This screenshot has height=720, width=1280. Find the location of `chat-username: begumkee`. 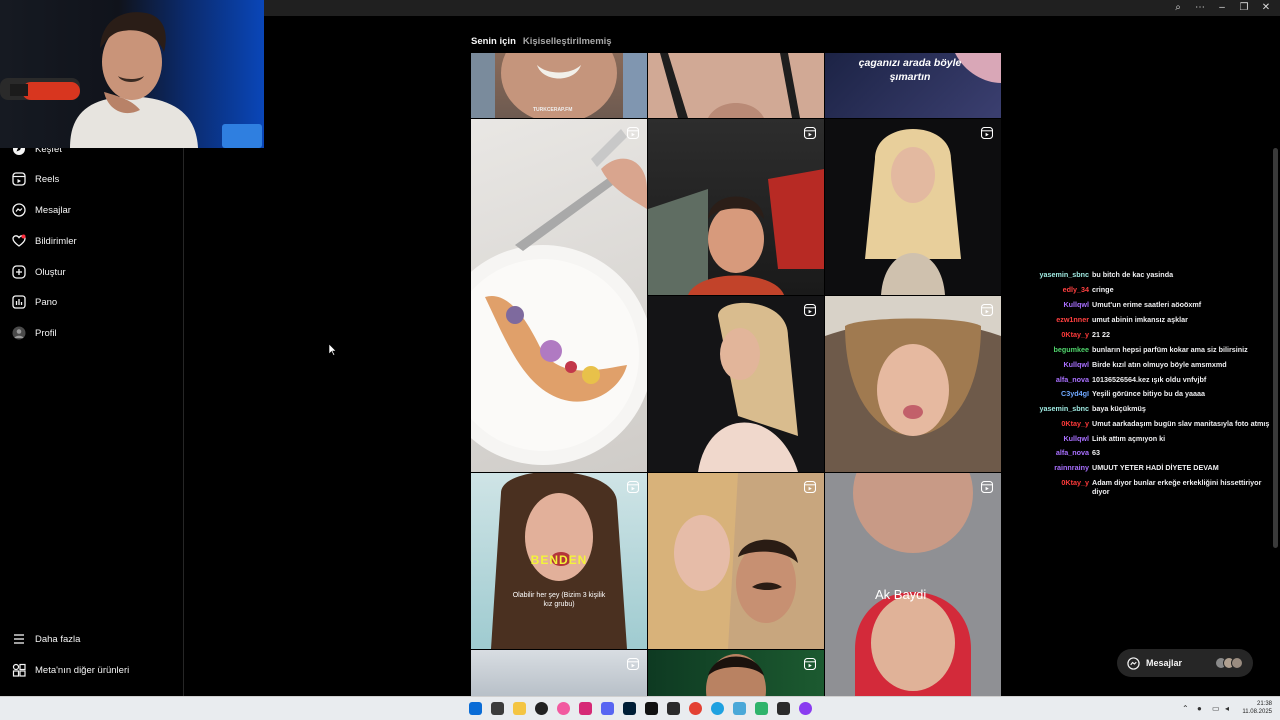

chat-username: begumkee is located at coordinates (1061, 349).